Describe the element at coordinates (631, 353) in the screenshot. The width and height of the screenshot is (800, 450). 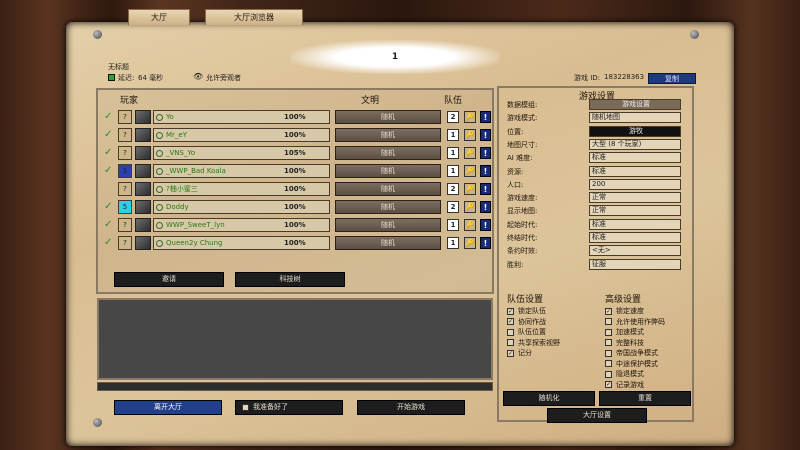
I see `option-checkbox-row: 帝国战争模式` at that location.